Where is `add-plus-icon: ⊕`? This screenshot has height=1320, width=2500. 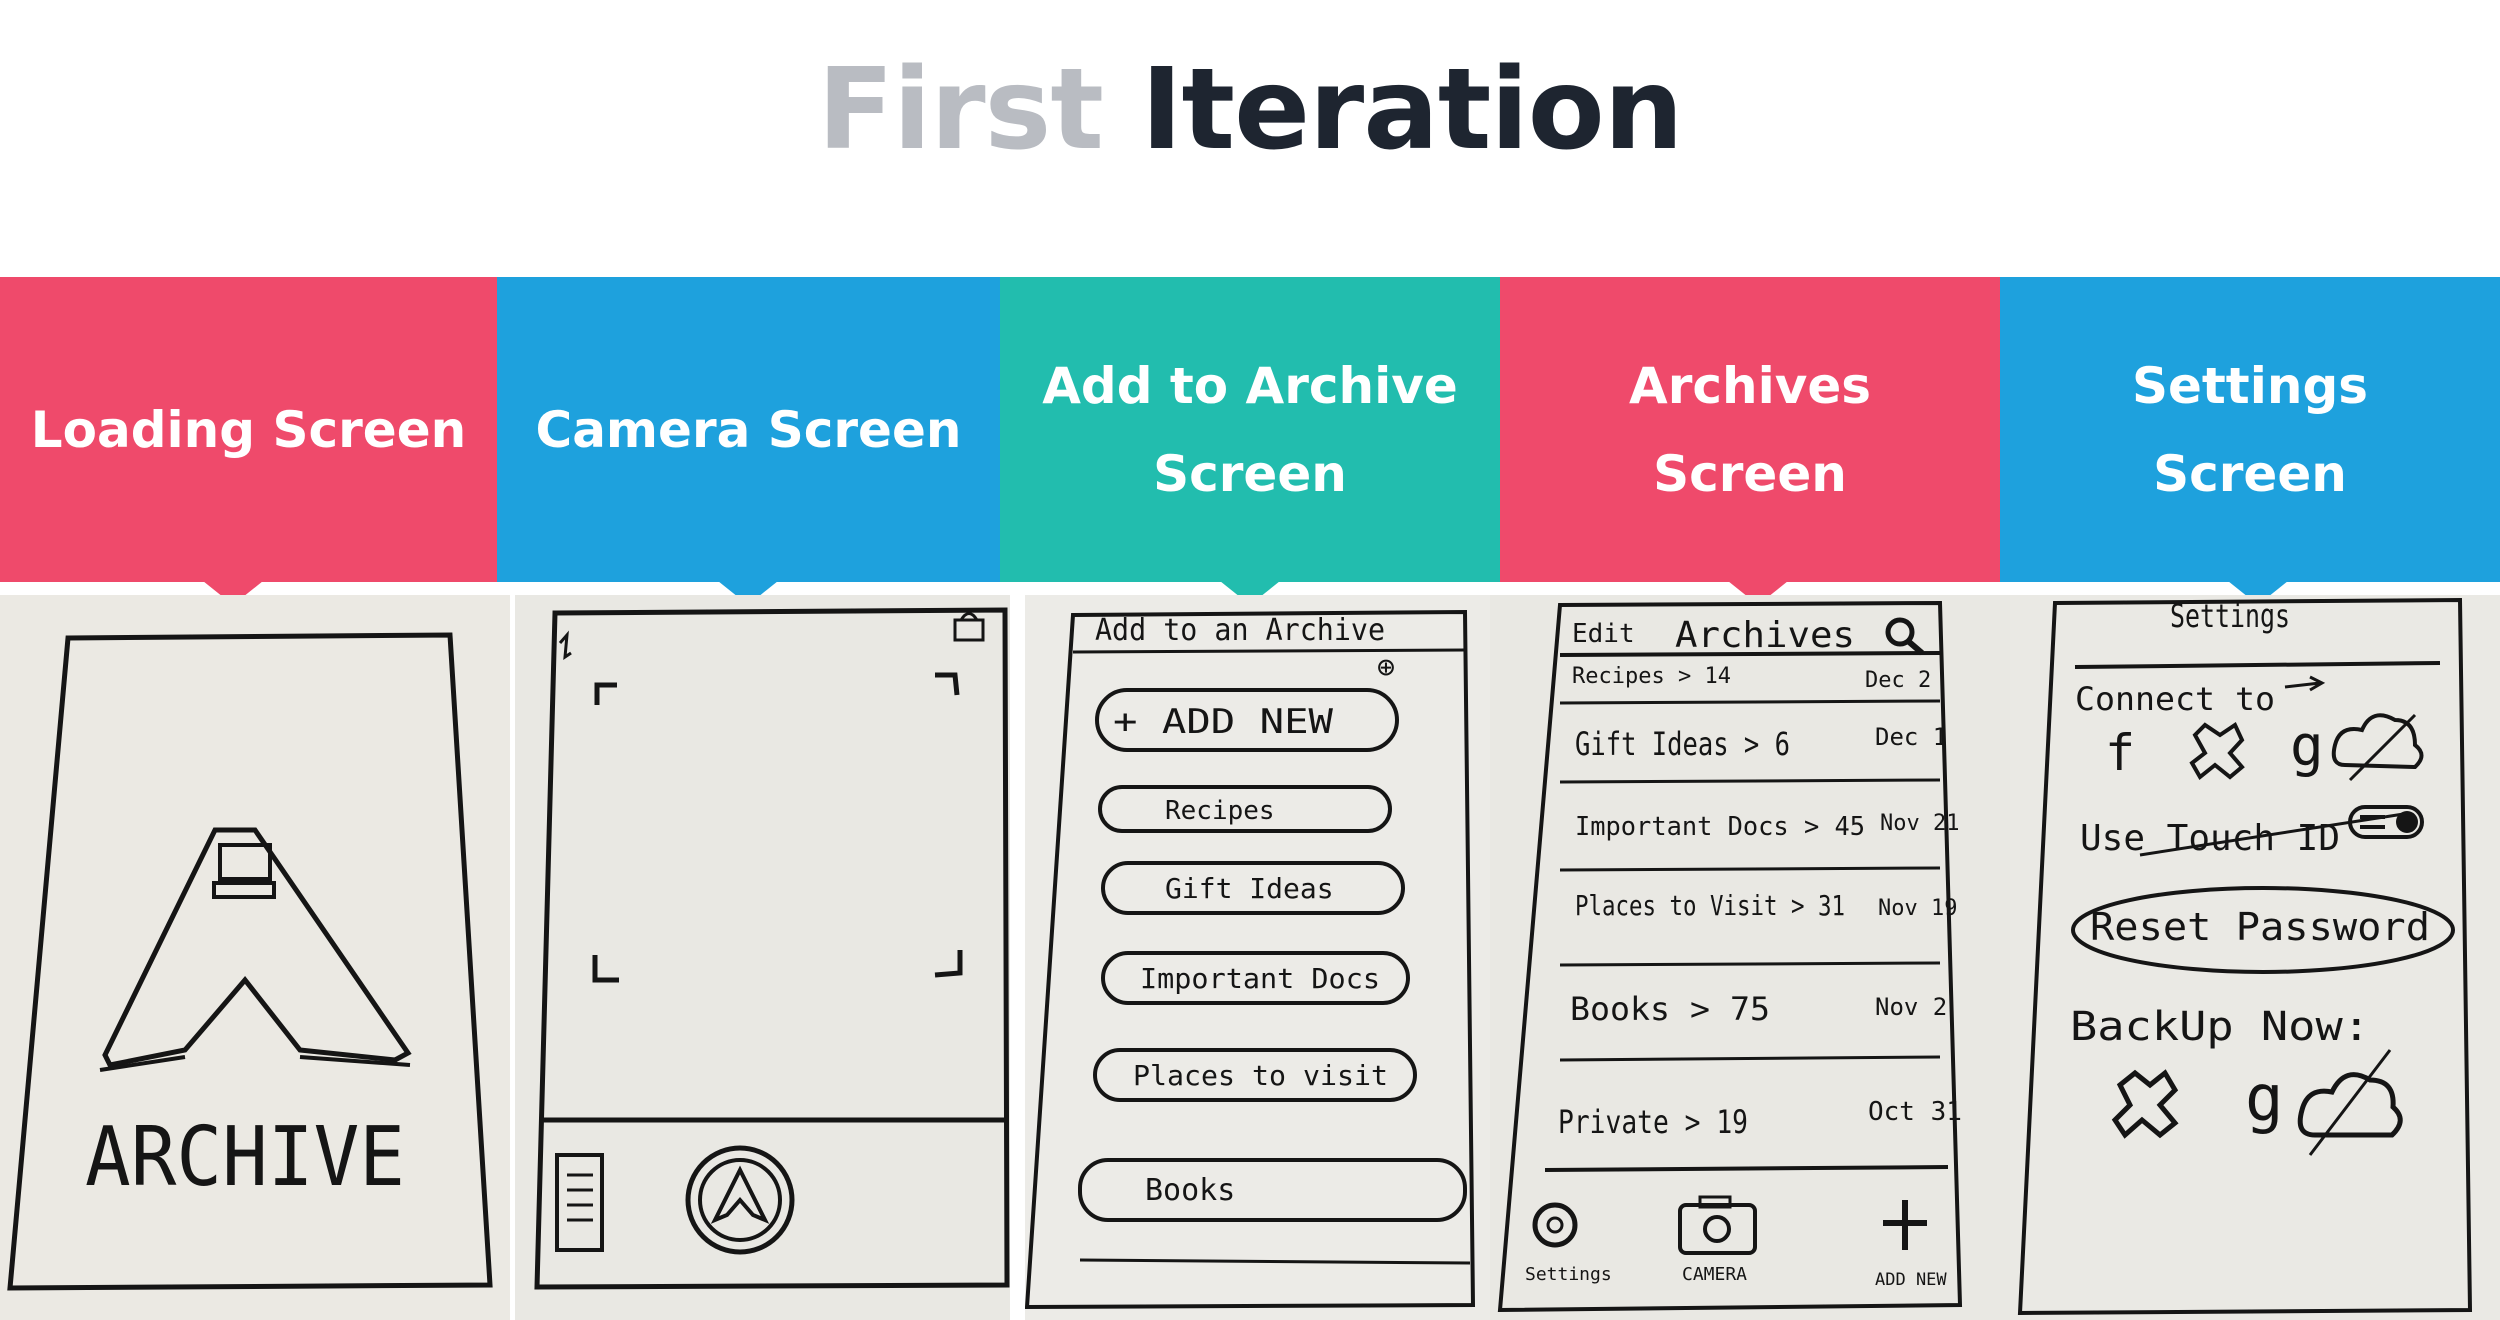
add-plus-icon: ⊕ is located at coordinates (1386, 667).